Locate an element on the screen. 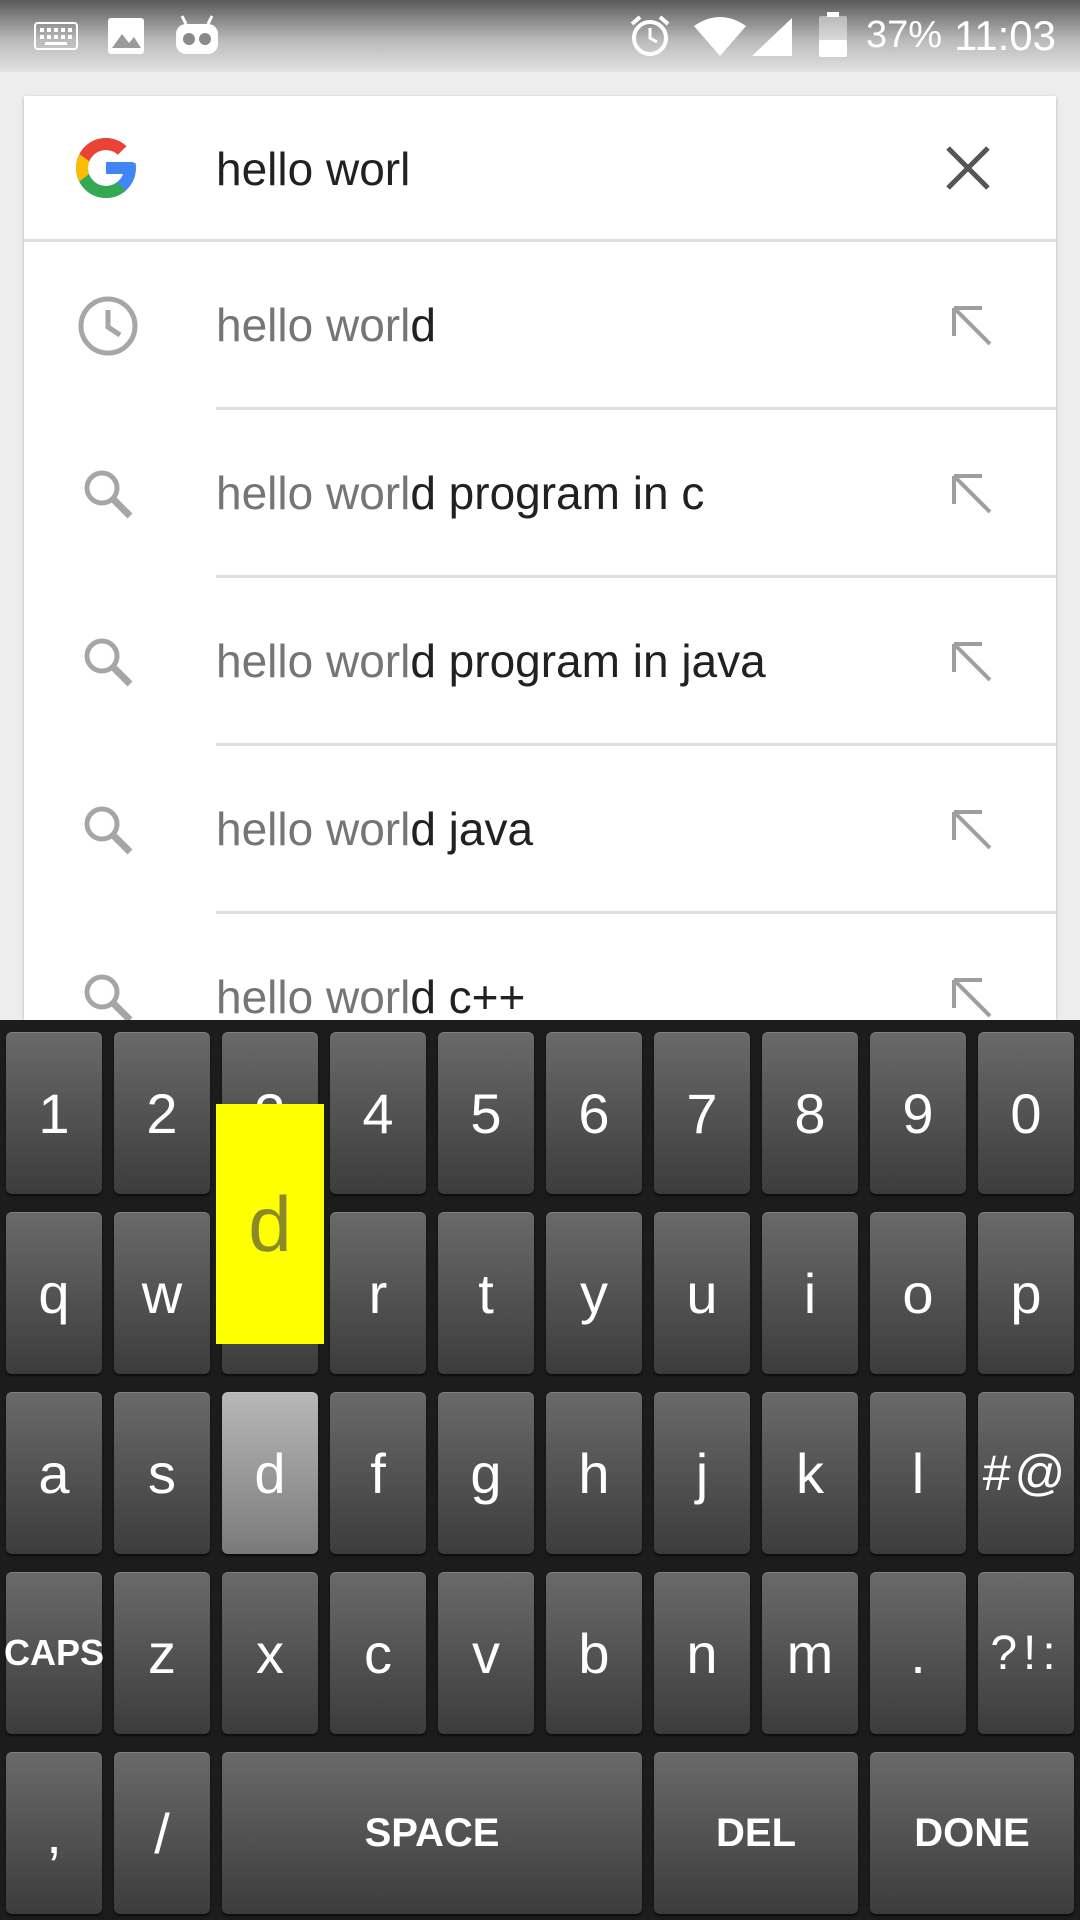 This screenshot has height=1920, width=1080. search-bar: hello worl is located at coordinates (540, 168).